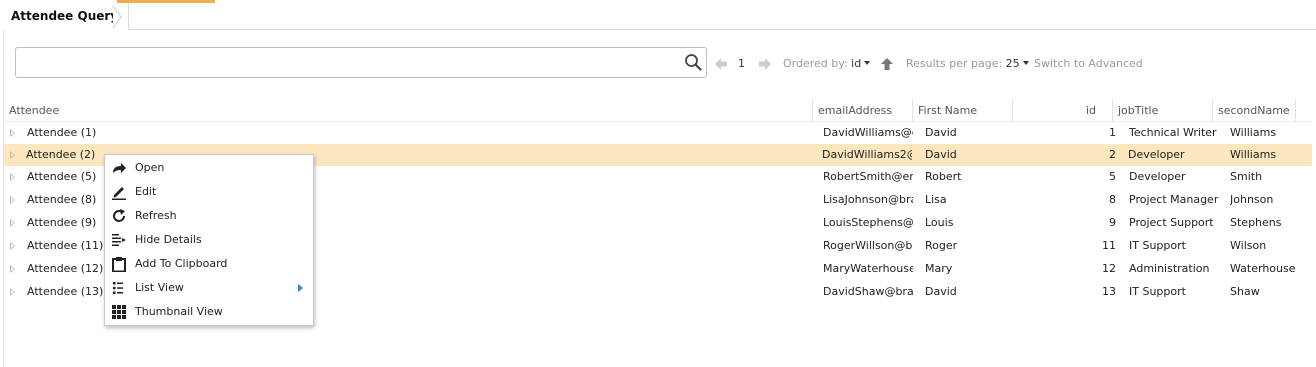 The height and width of the screenshot is (367, 1316). I want to click on breadcrumb-arrow-icon, so click(117, 17).